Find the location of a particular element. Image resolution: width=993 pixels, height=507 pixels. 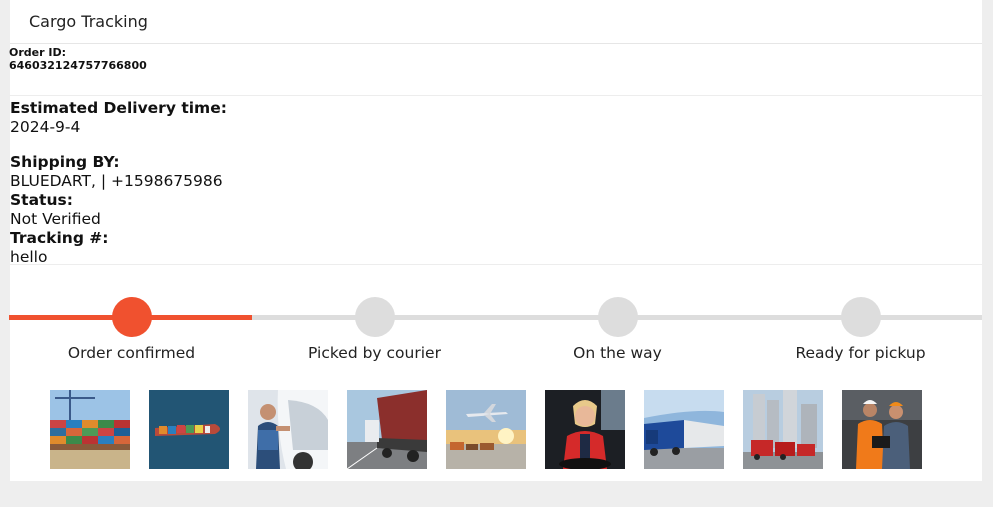

order-id-label: Order ID: is located at coordinates (37, 52).